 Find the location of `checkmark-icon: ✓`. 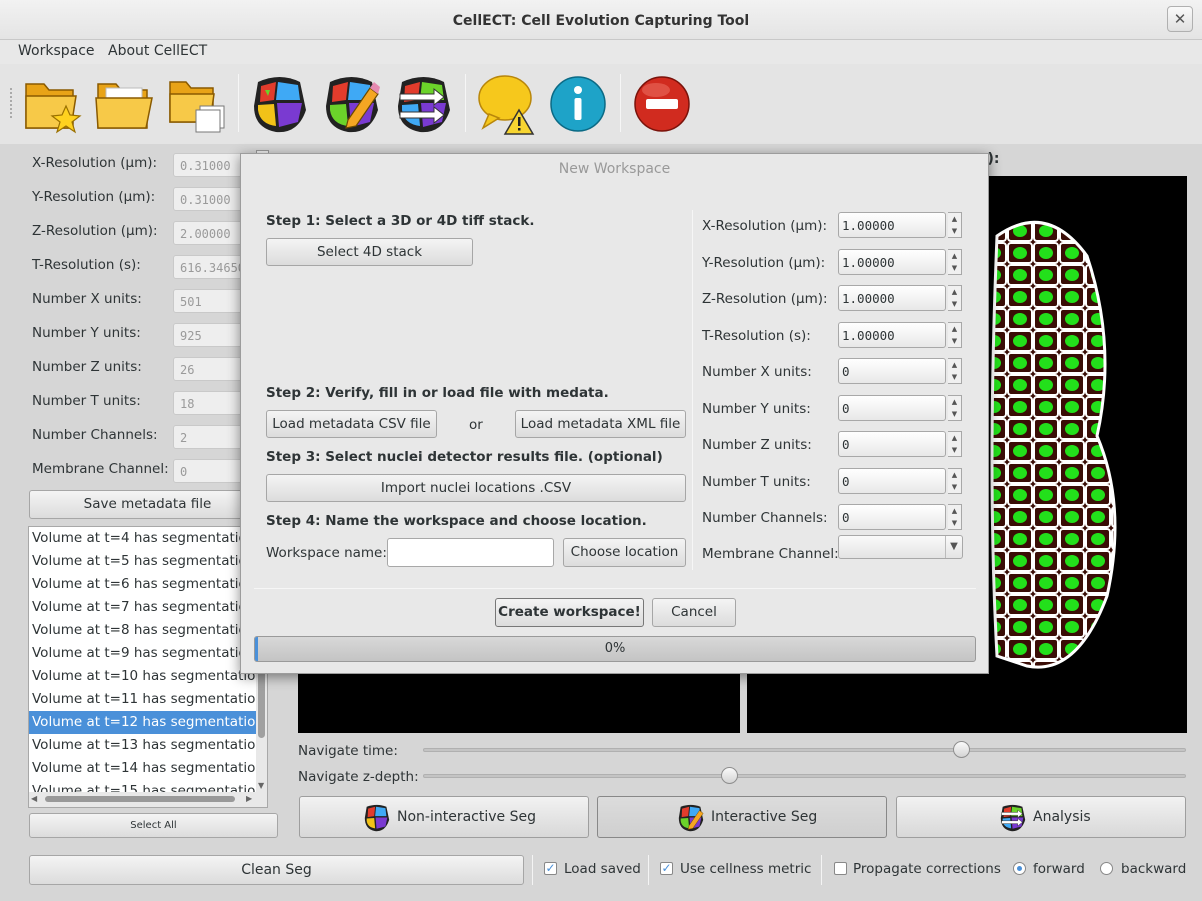

checkmark-icon: ✓ is located at coordinates (666, 868).